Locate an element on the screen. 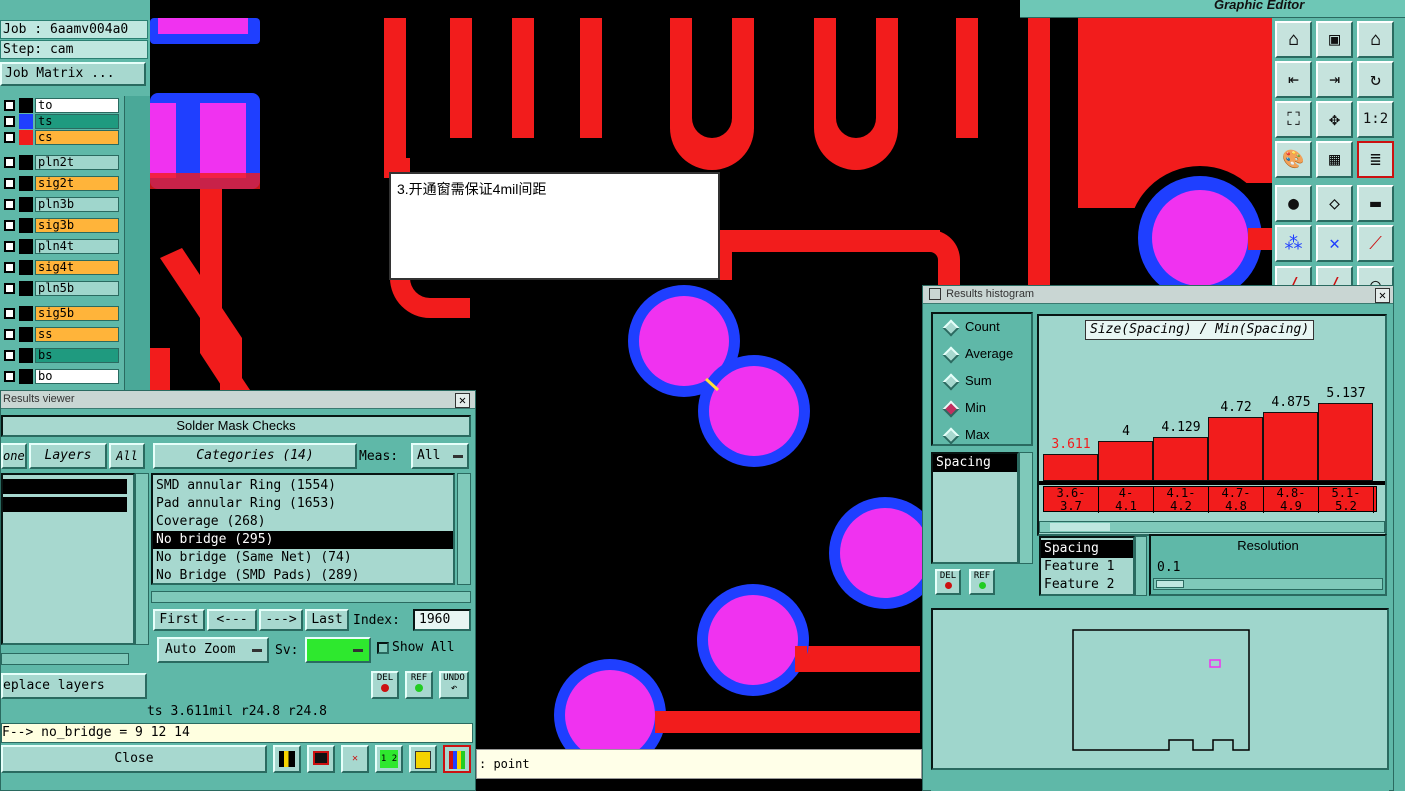 Image resolution: width=1405 pixels, height=791 pixels. feature-list: Spacing Feature 1 Feature 2 is located at coordinates (1087, 566).